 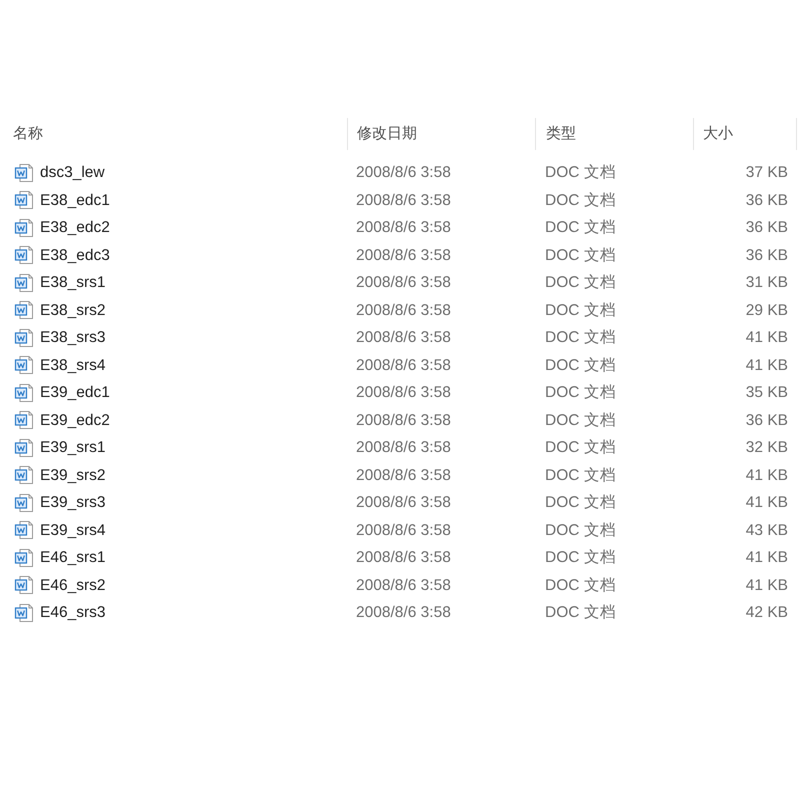 I want to click on file-name: E39_edc2, so click(x=75, y=420).